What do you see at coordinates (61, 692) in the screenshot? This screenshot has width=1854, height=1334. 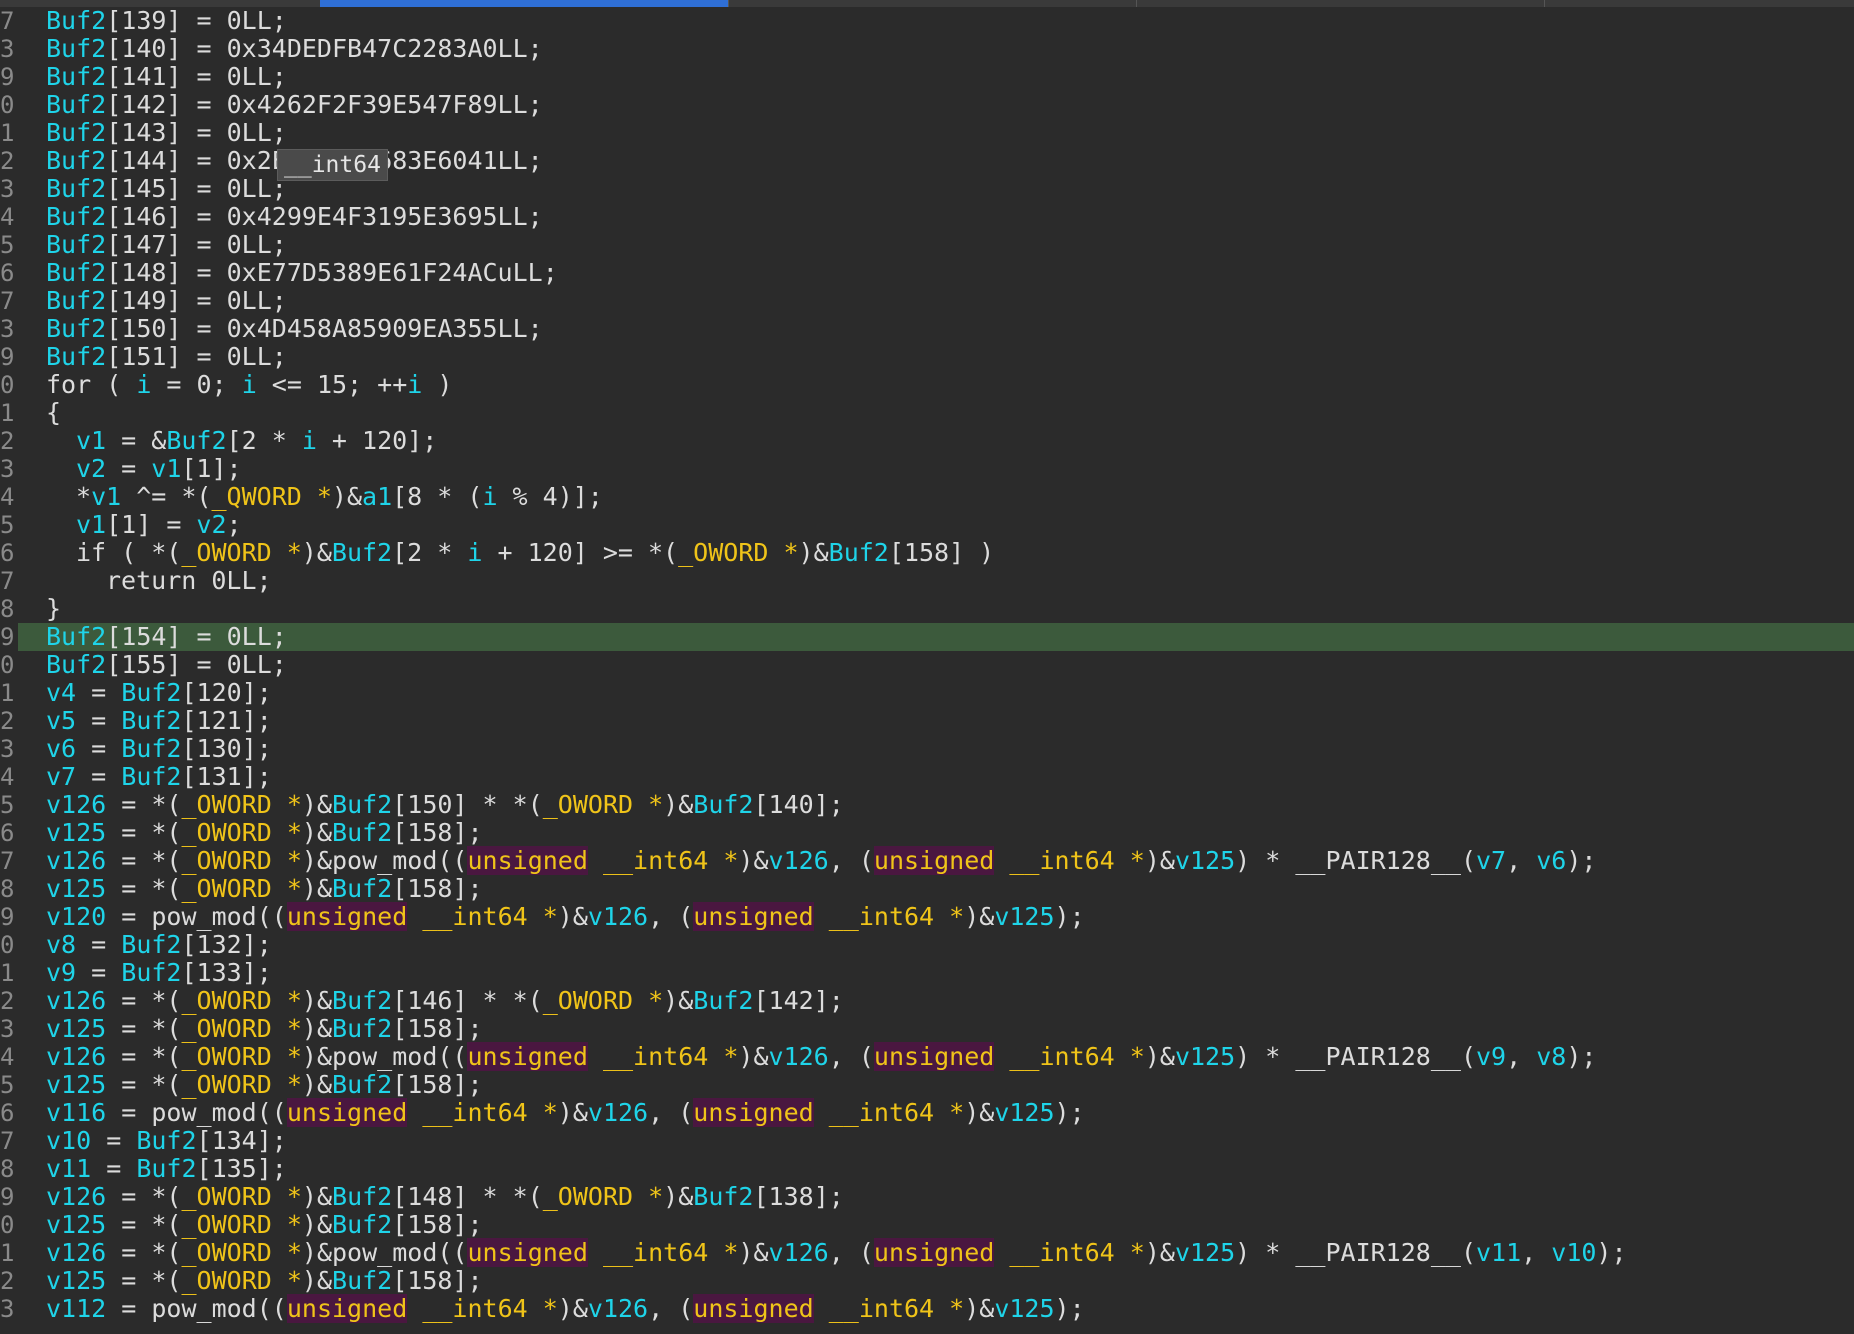 I see `identifier-token: v4` at bounding box center [61, 692].